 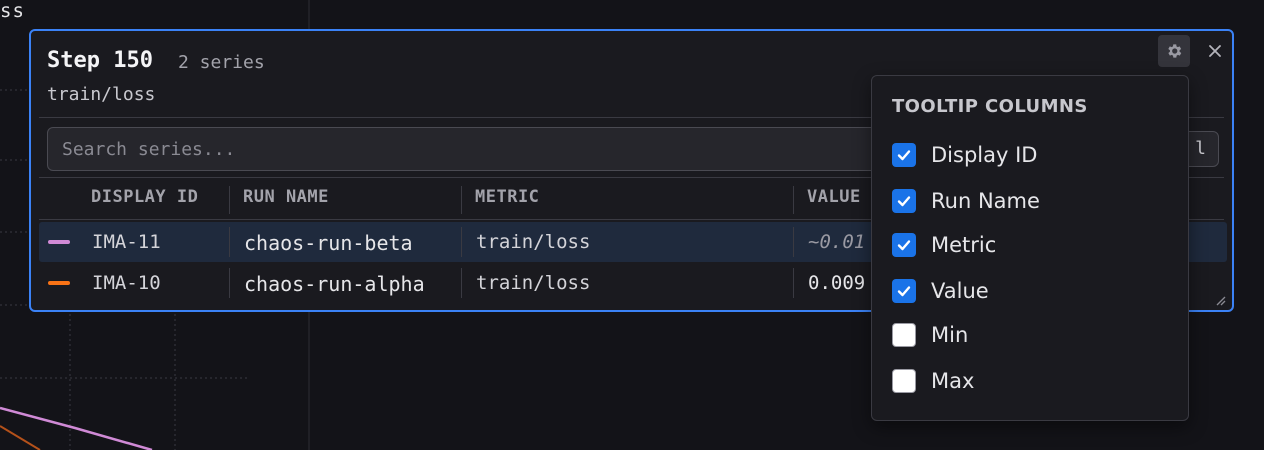 I want to click on cell-display-id: IMA-11, so click(x=126, y=242).